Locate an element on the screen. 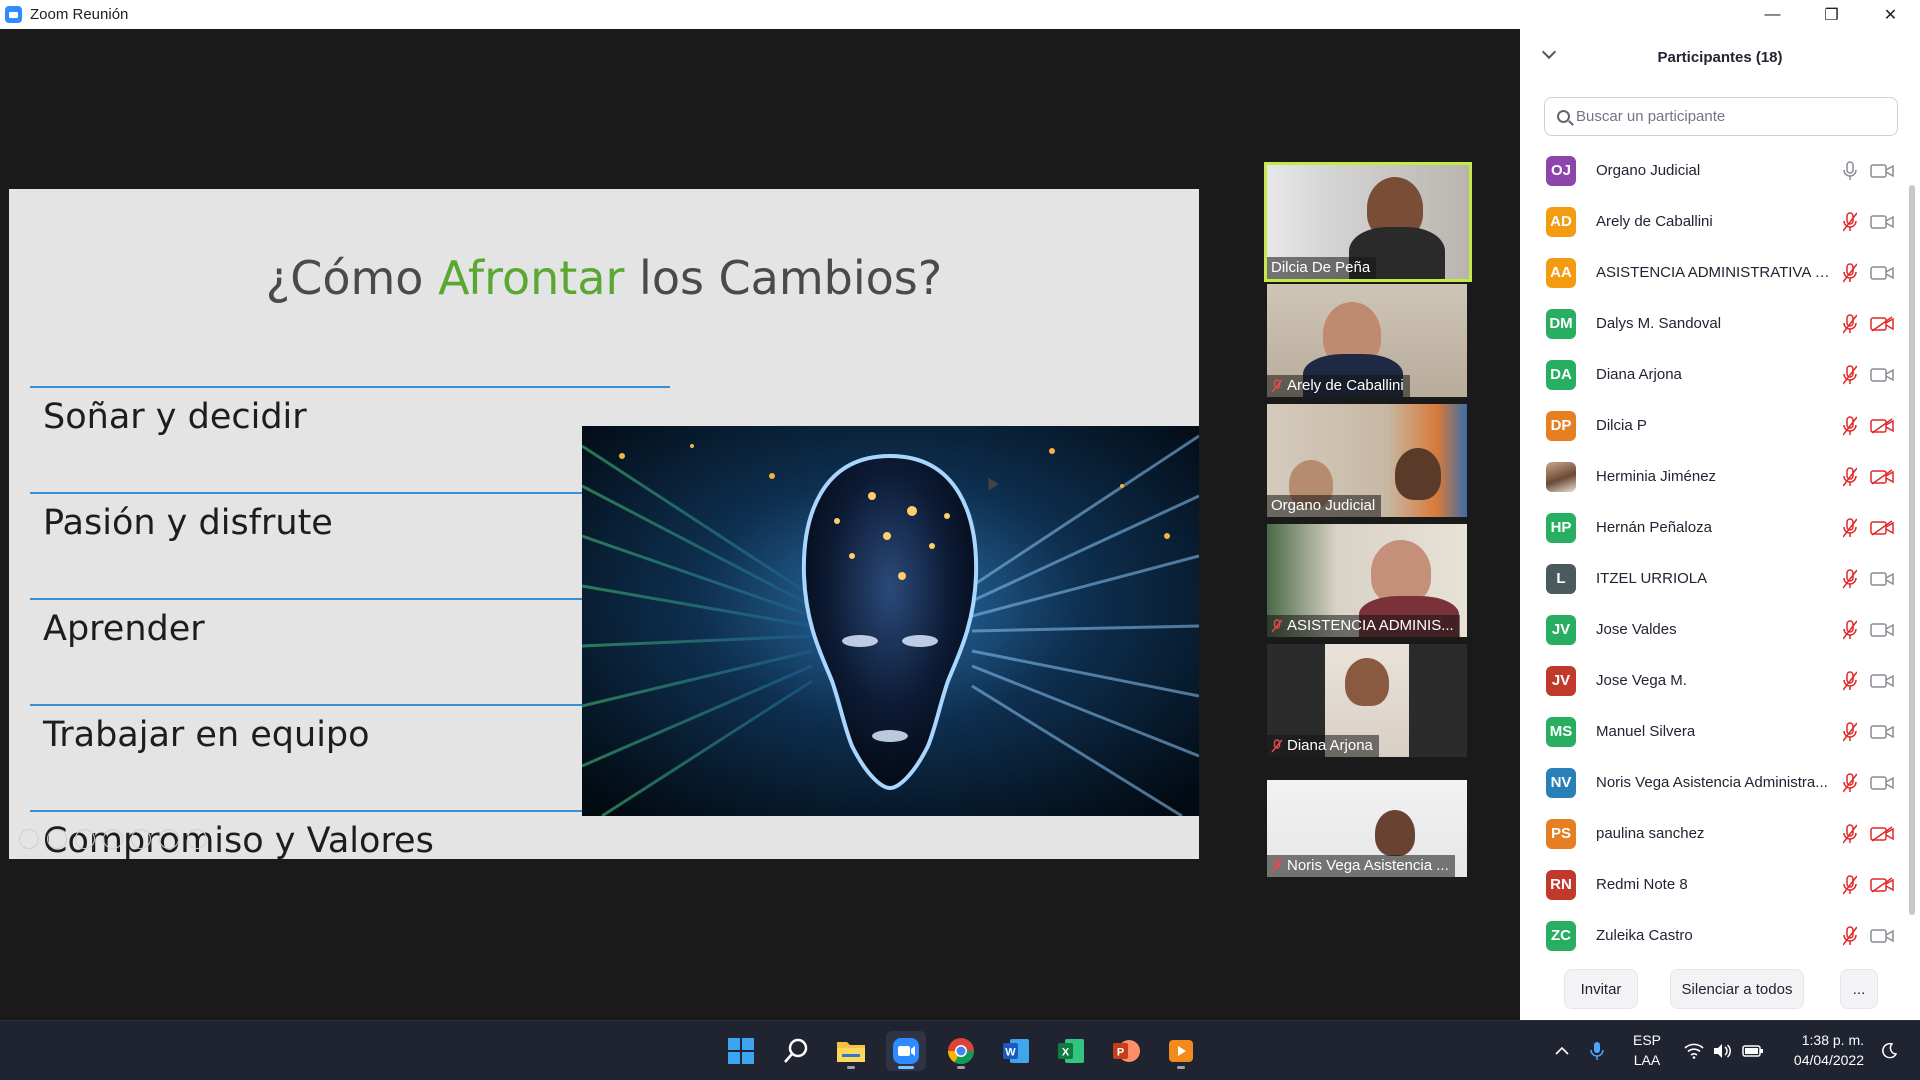 The height and width of the screenshot is (1080, 1920). scrollbar-thumb is located at coordinates (1912, 550).